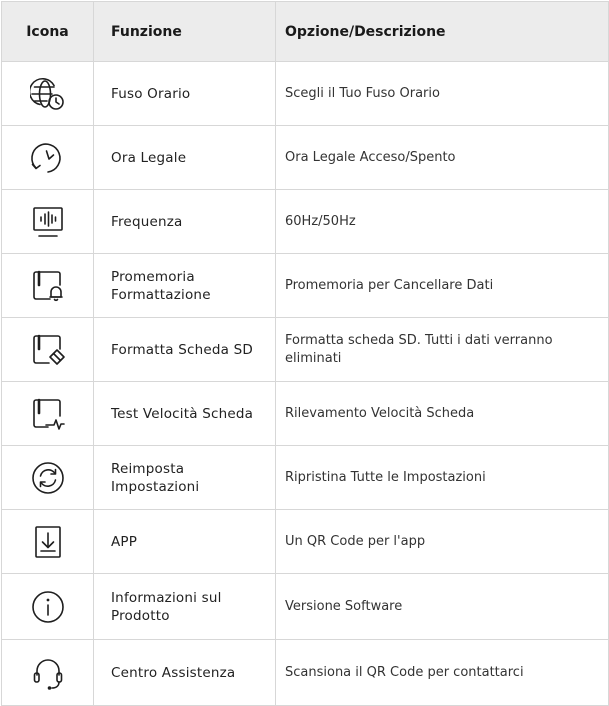 The height and width of the screenshot is (706, 609). Describe the element at coordinates (184, 606) in the screenshot. I see `function-label: Informazioni sul Prodotto` at that location.